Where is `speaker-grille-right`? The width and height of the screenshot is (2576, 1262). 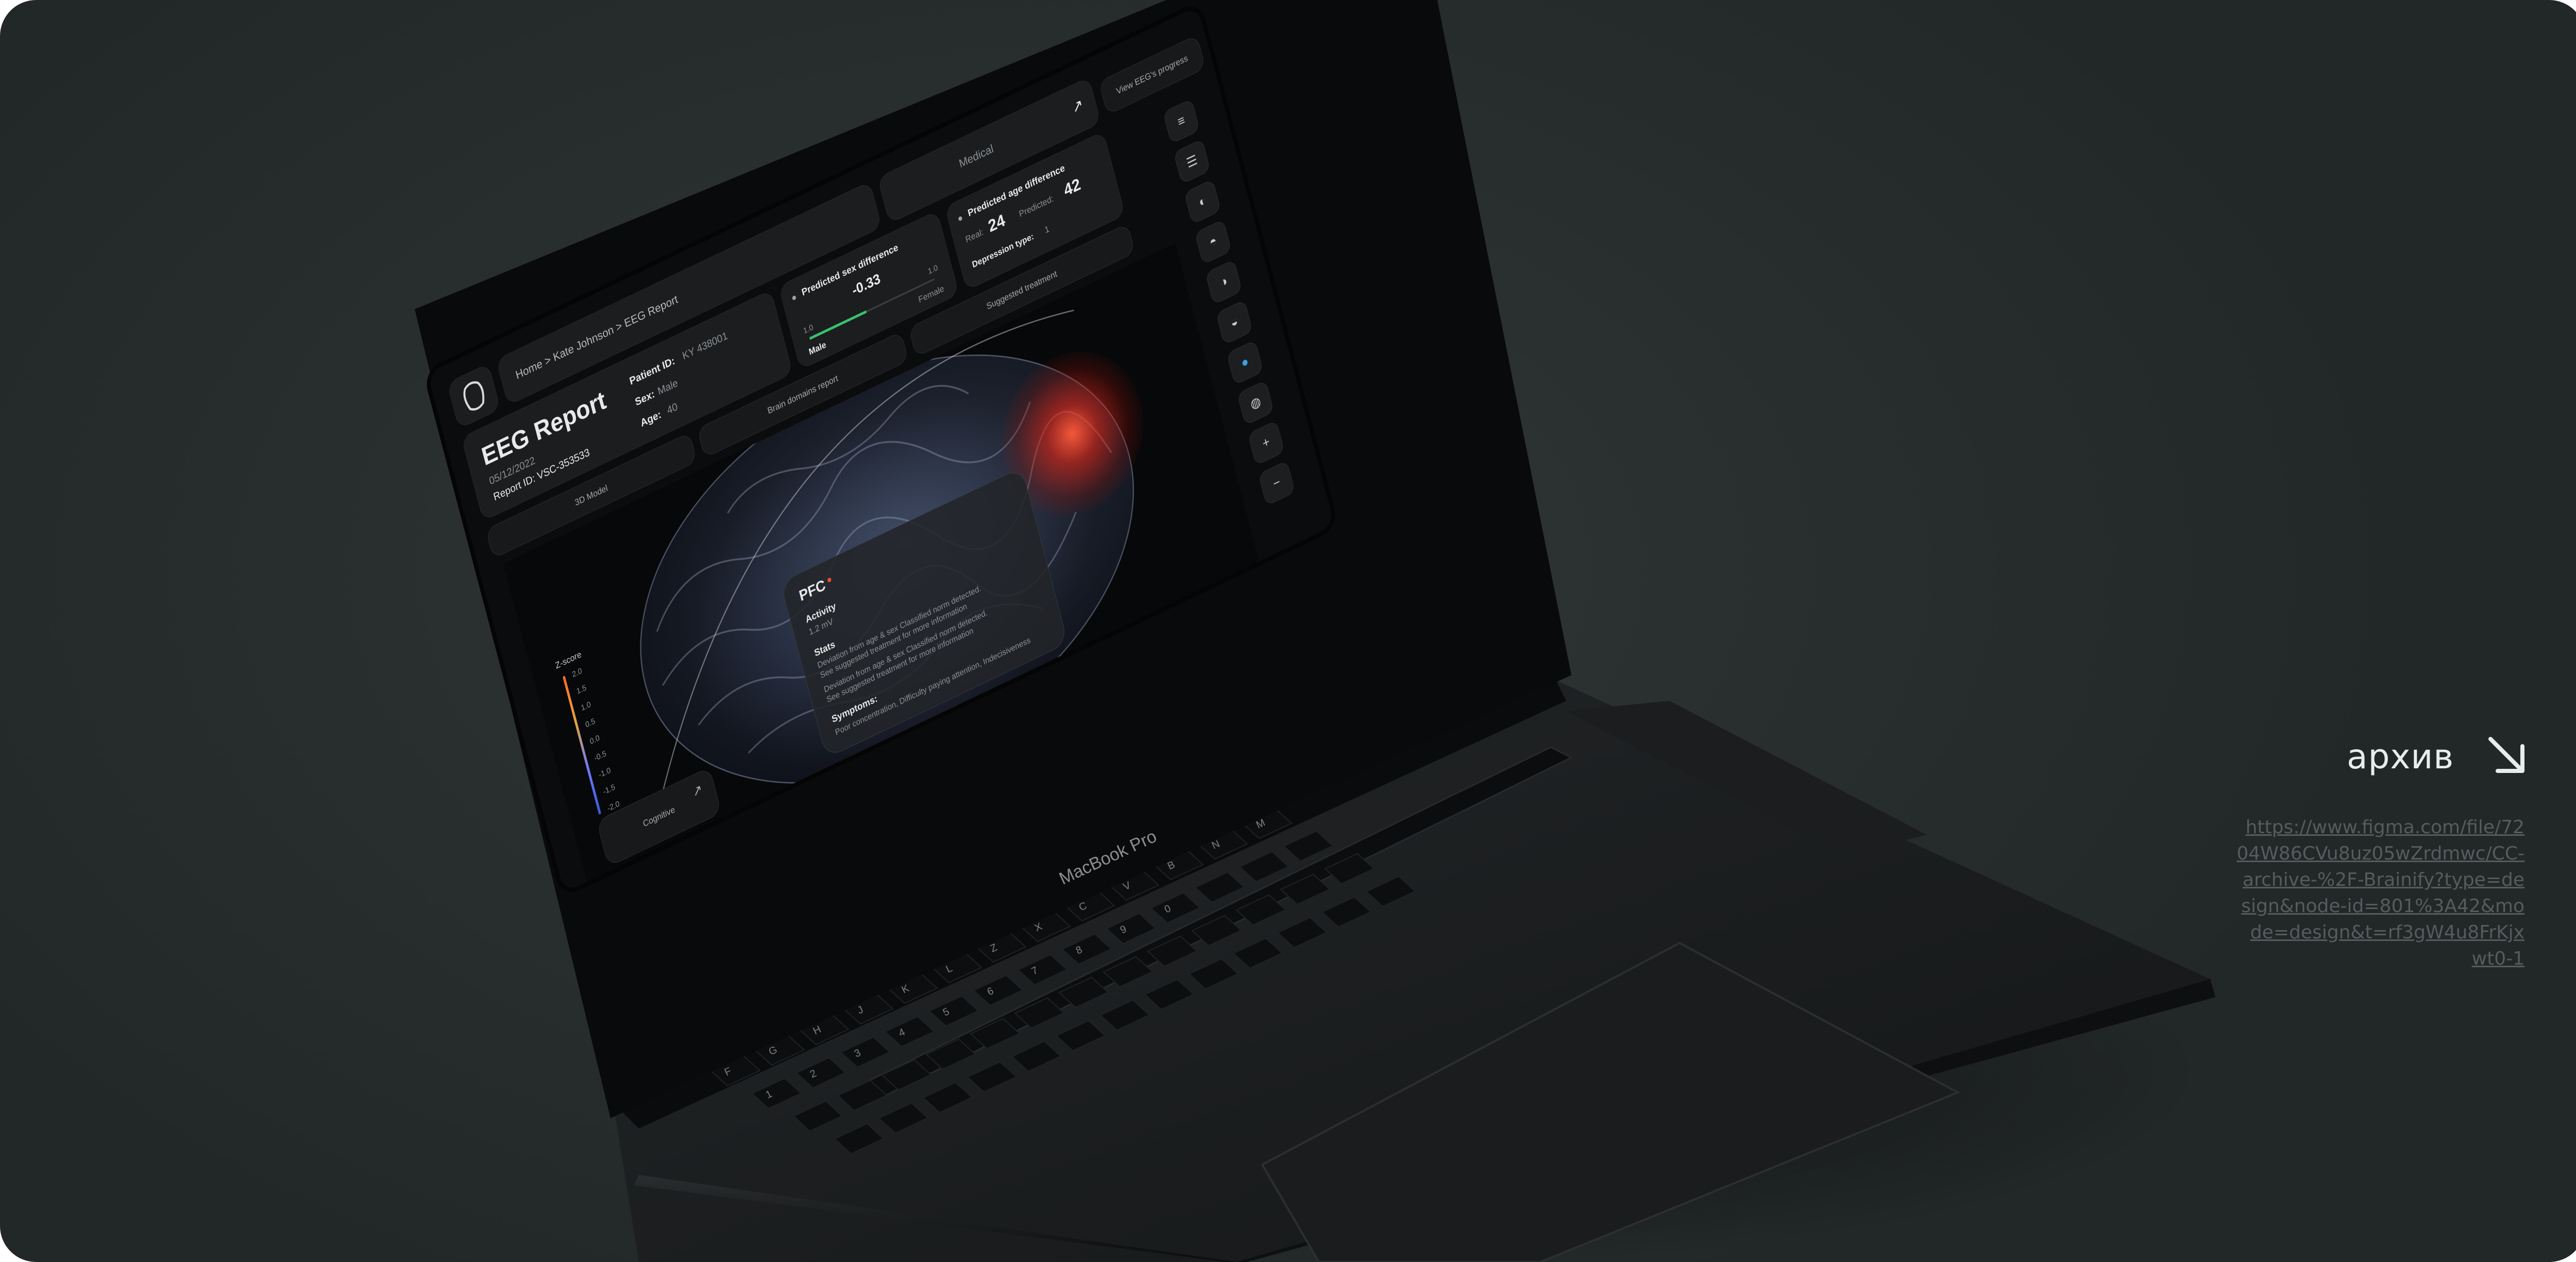 speaker-grille-right is located at coordinates (1746, 778).